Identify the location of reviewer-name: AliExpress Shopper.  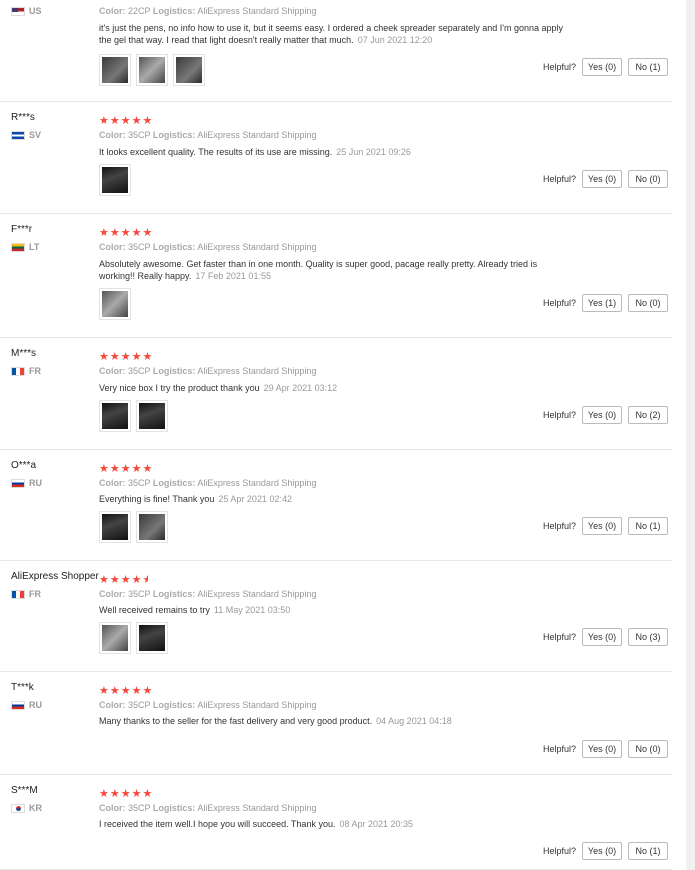
(55, 576).